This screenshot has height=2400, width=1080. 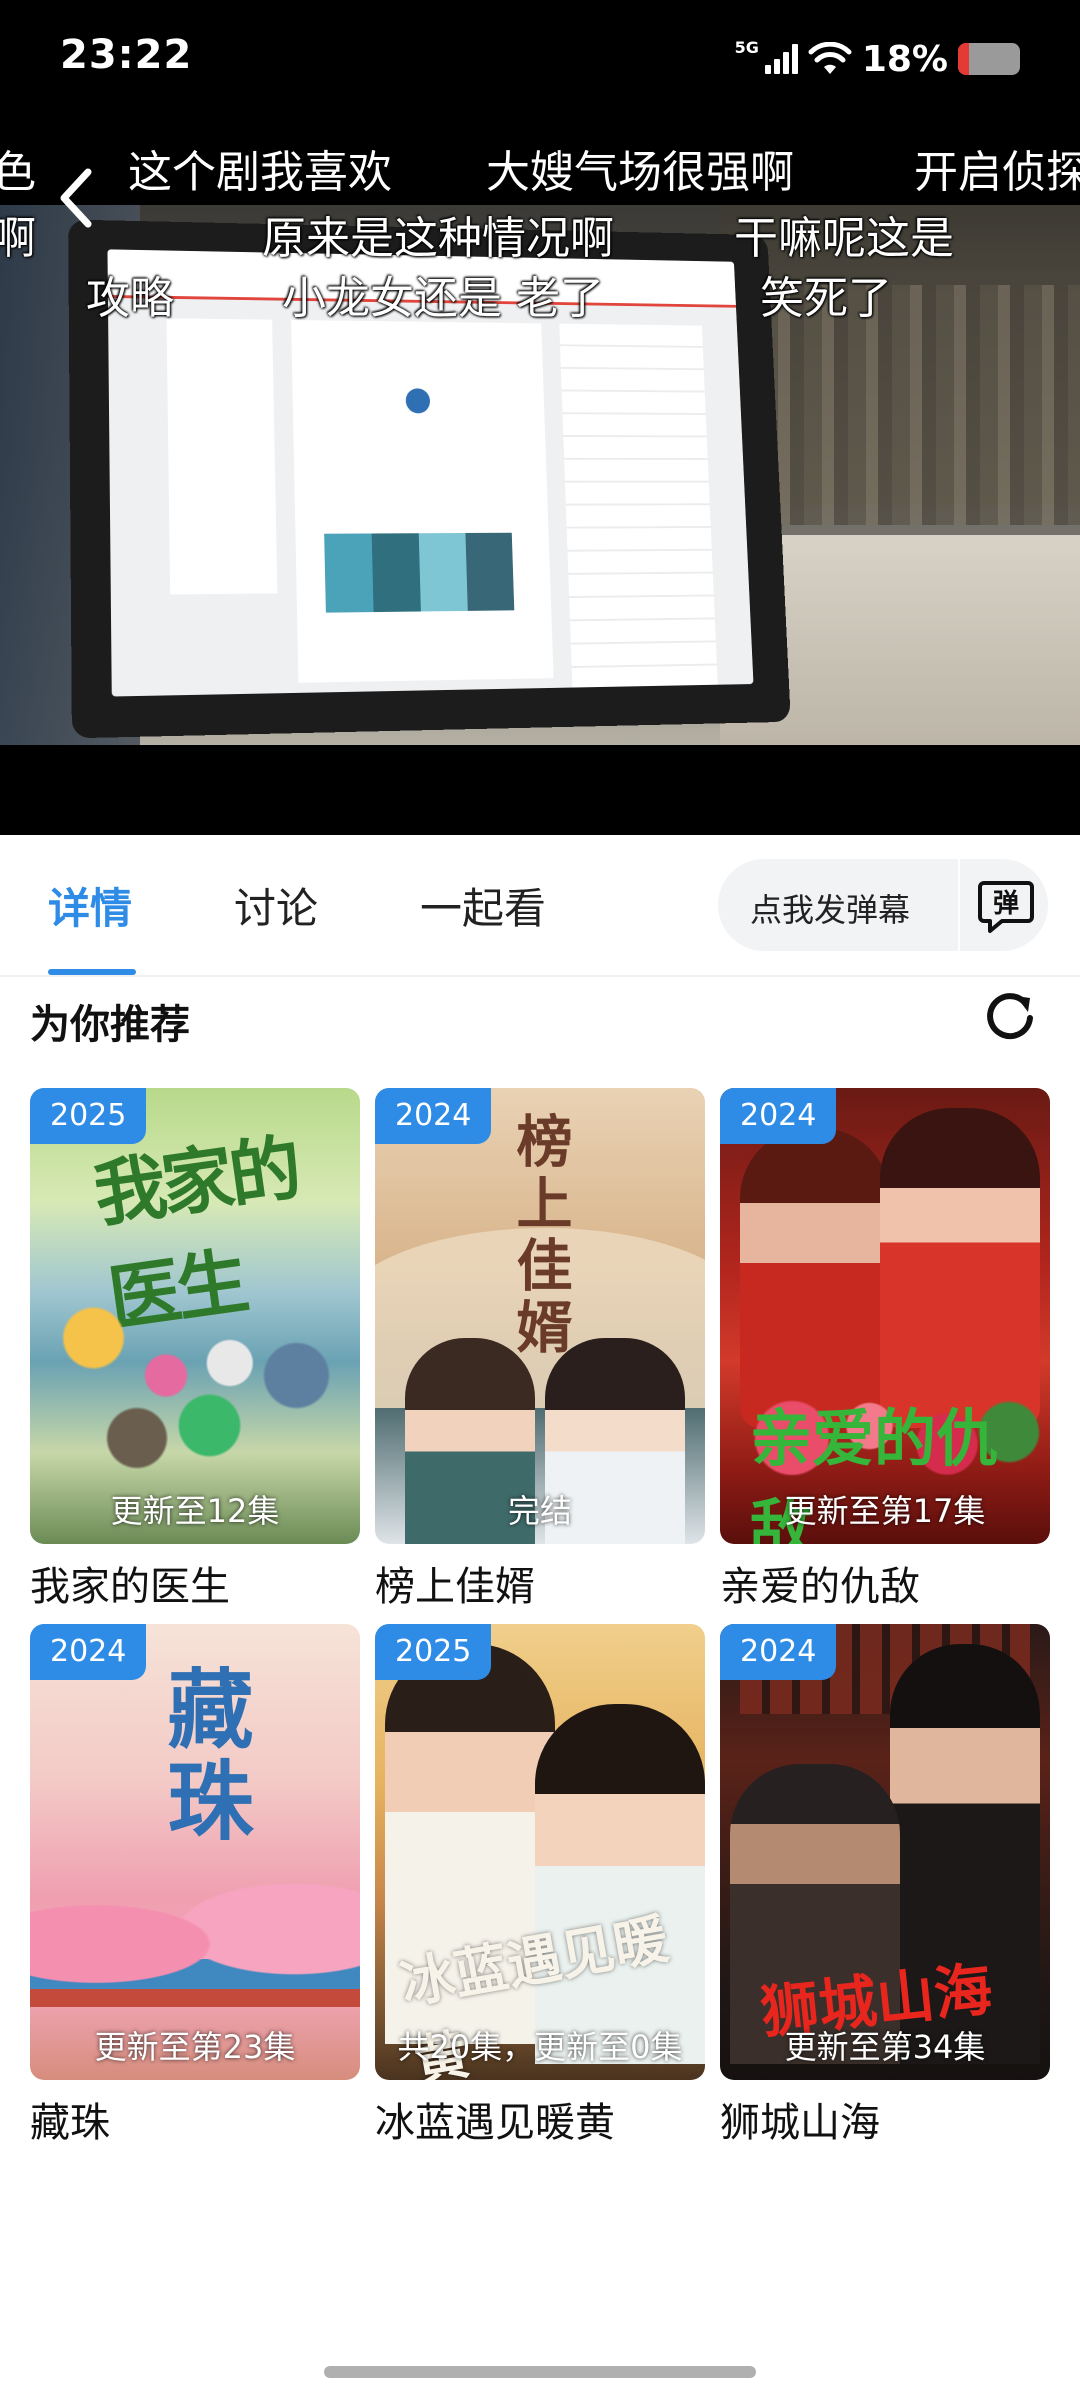 What do you see at coordinates (195, 1583) in the screenshot?
I see `card-title: 我家的医生` at bounding box center [195, 1583].